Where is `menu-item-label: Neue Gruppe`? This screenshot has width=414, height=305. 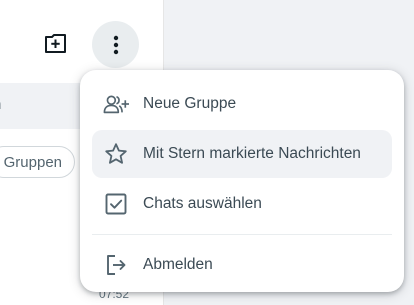 menu-item-label: Neue Gruppe is located at coordinates (190, 103).